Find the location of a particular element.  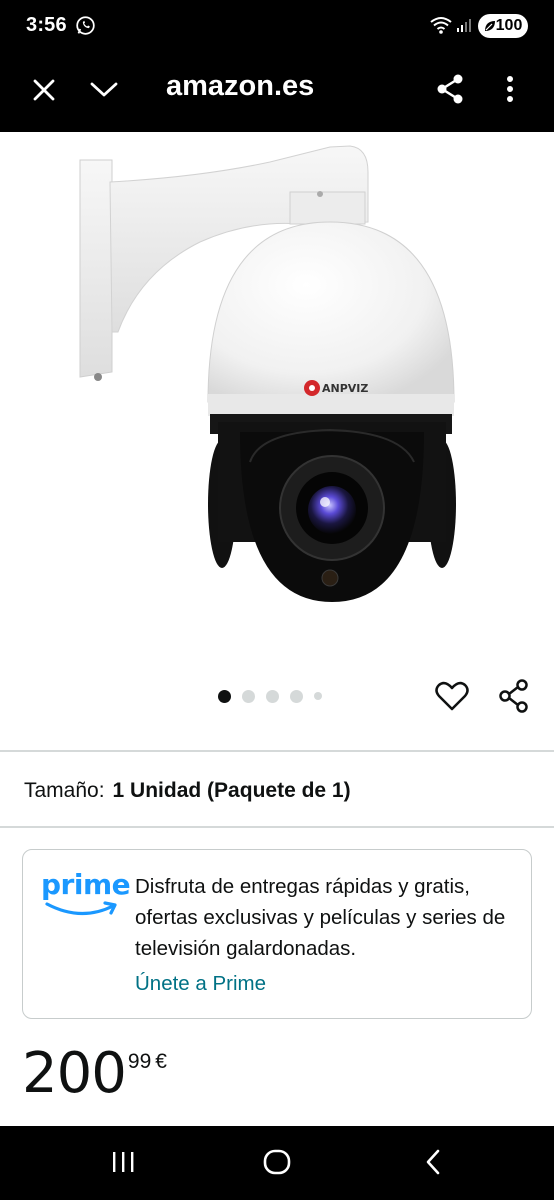

more-vert-icon is located at coordinates (510, 89).